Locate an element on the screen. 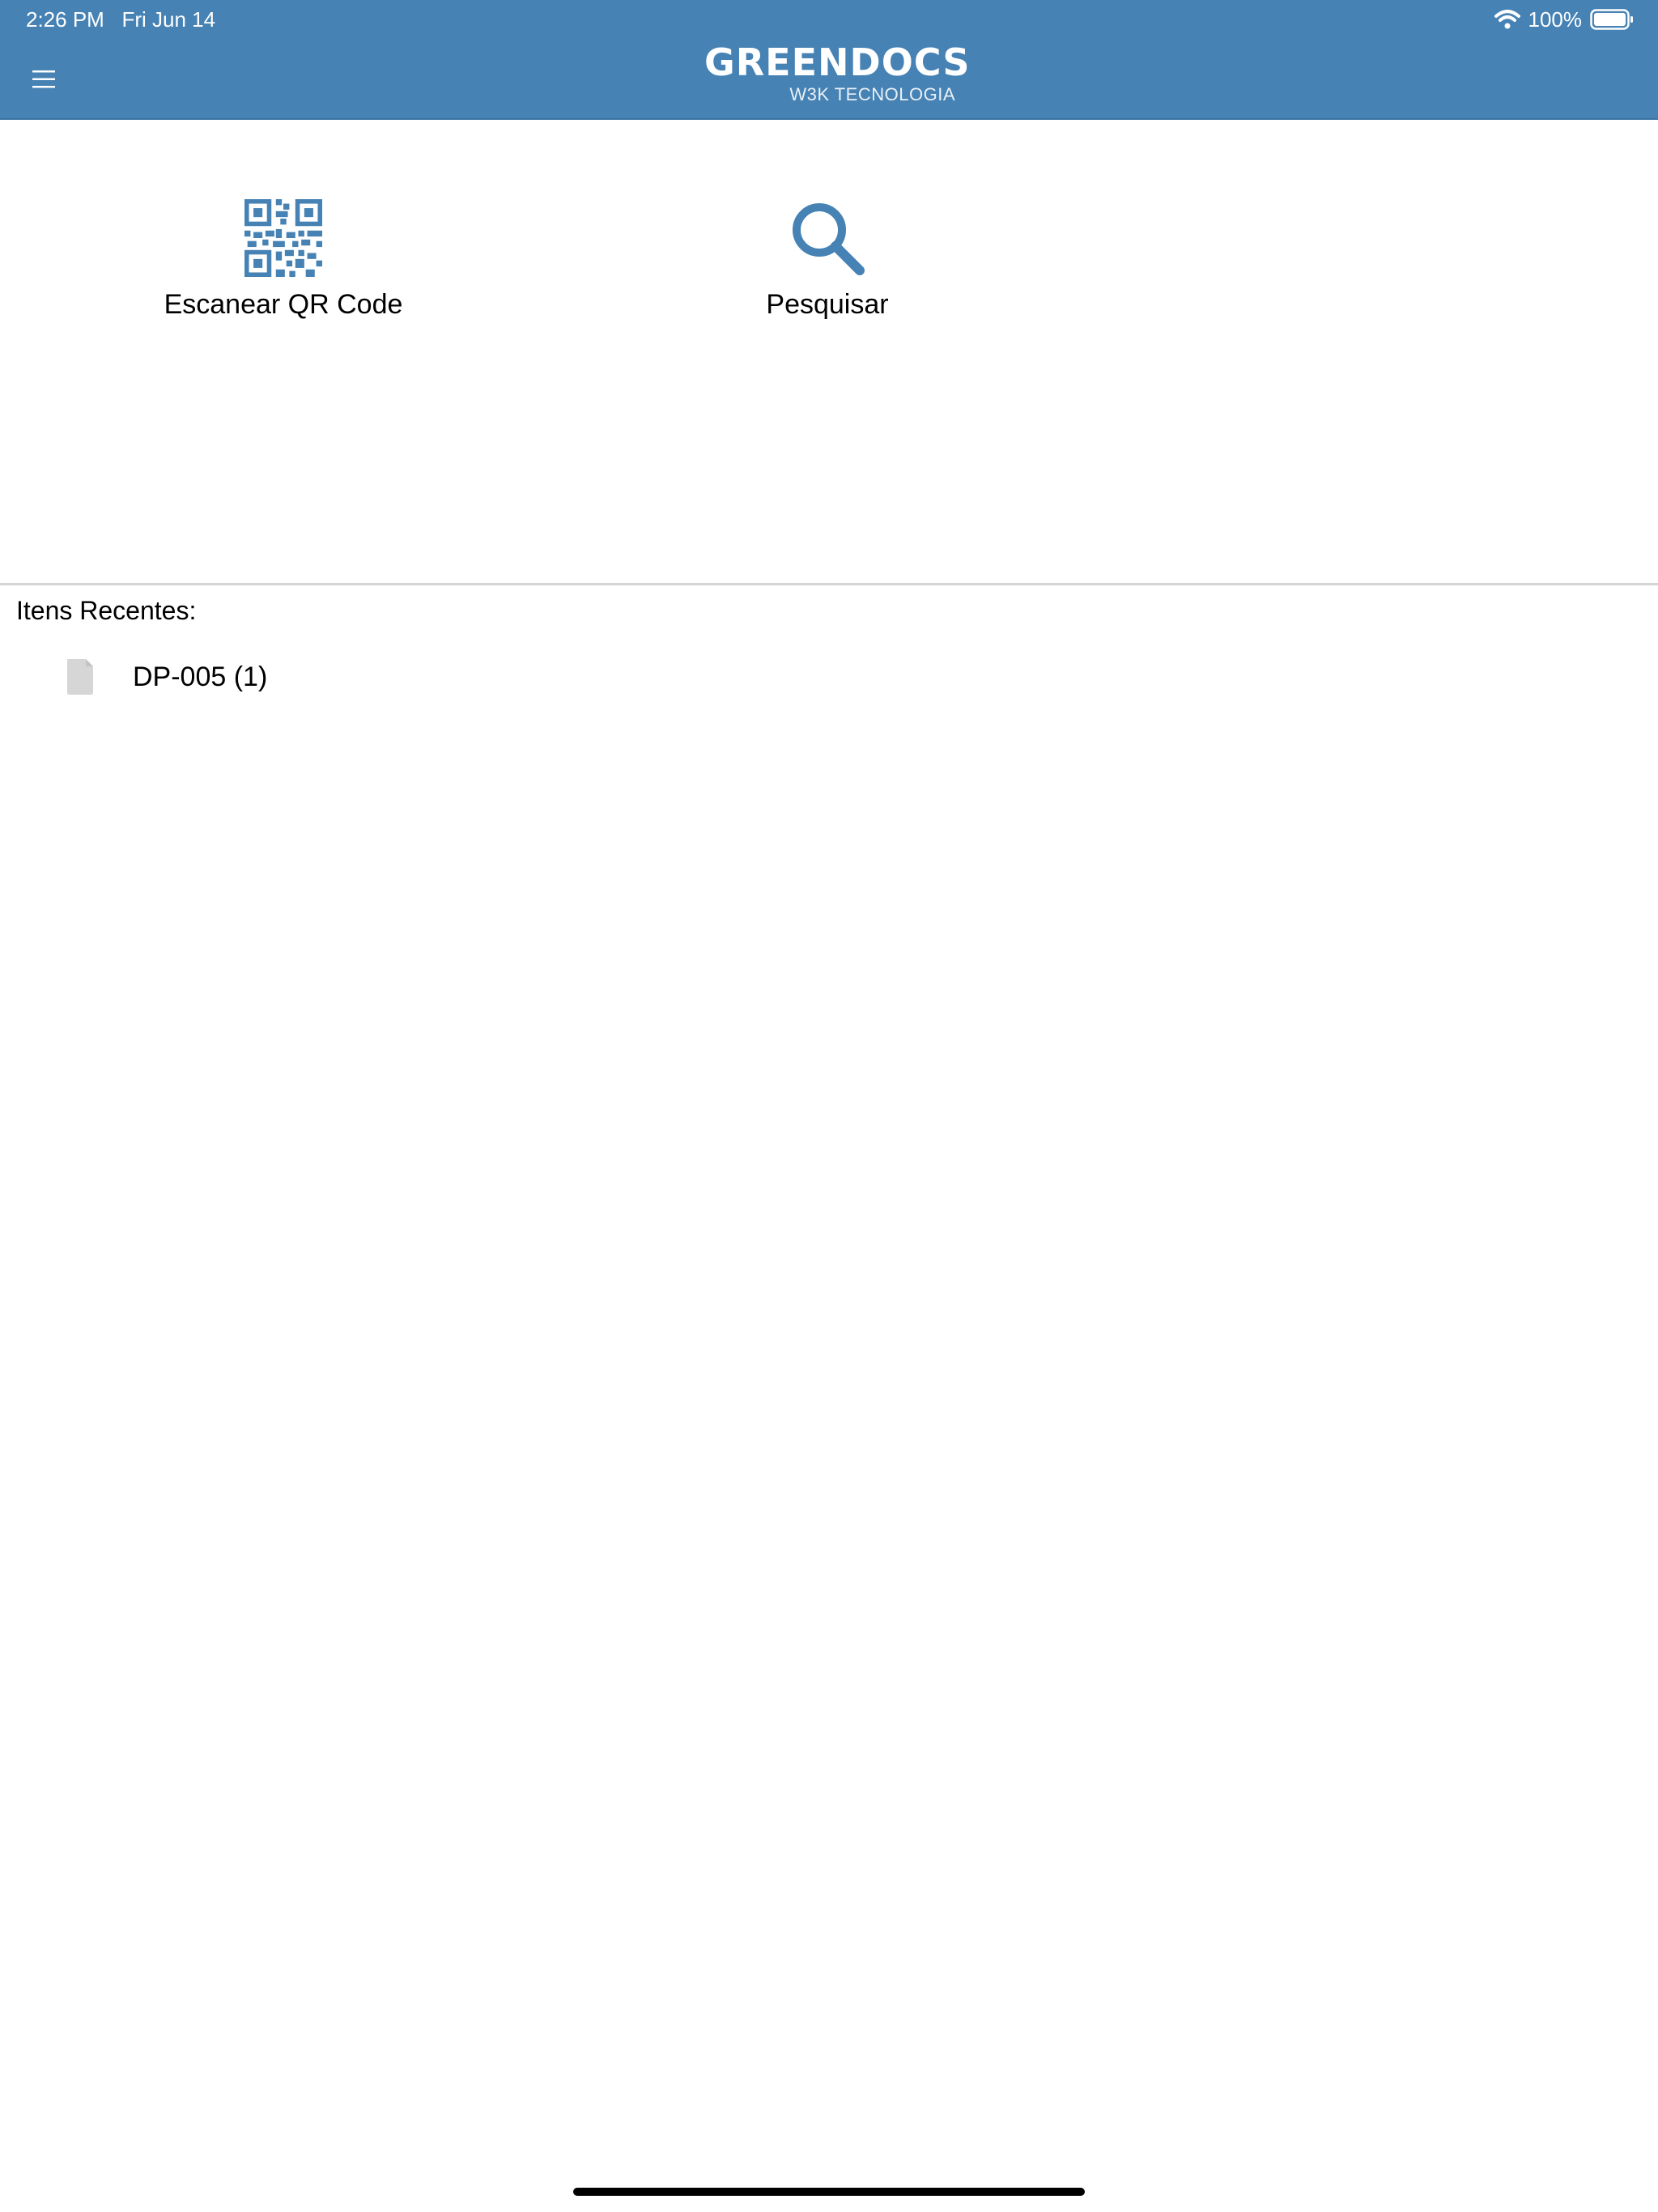 This screenshot has height=2212, width=1658. search-button: Pesquisar is located at coordinates (827, 264).